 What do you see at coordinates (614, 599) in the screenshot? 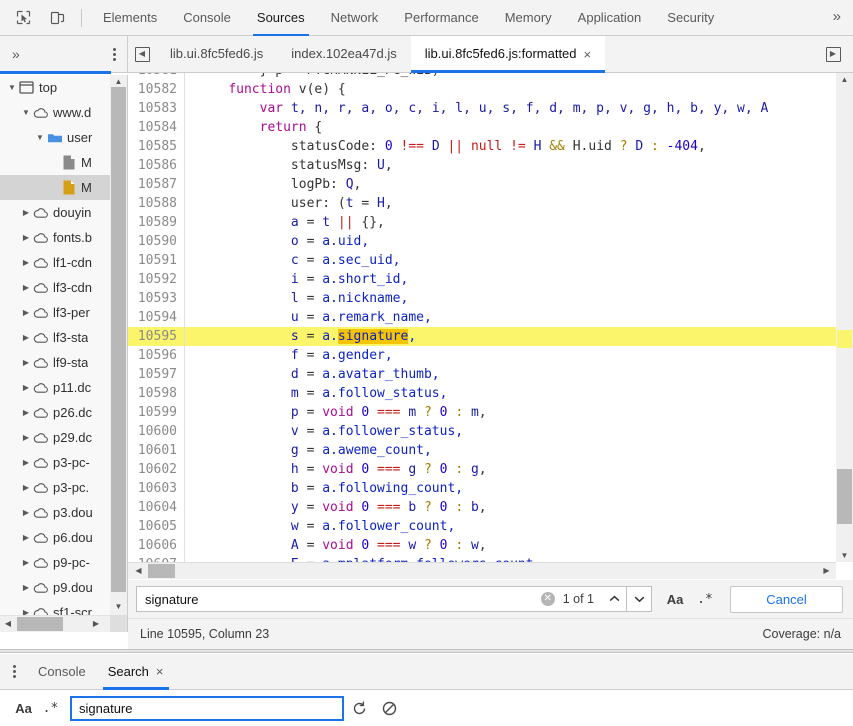
I see `find-previous-chevron-up-icon` at bounding box center [614, 599].